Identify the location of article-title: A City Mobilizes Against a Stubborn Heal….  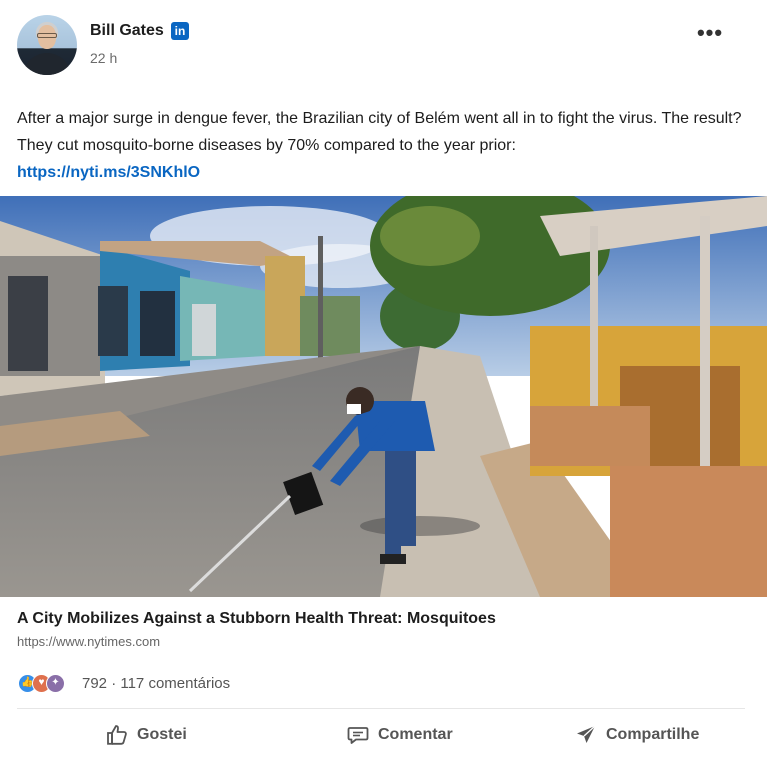
(256, 619).